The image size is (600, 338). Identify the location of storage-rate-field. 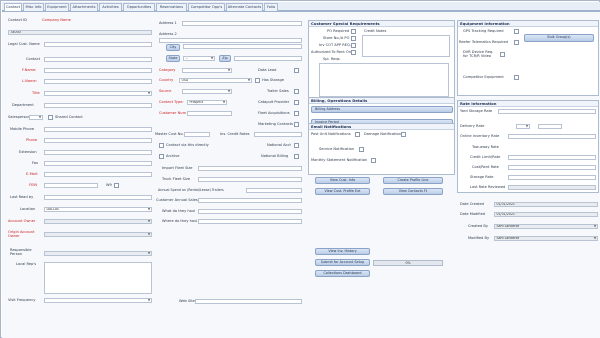
(552, 177).